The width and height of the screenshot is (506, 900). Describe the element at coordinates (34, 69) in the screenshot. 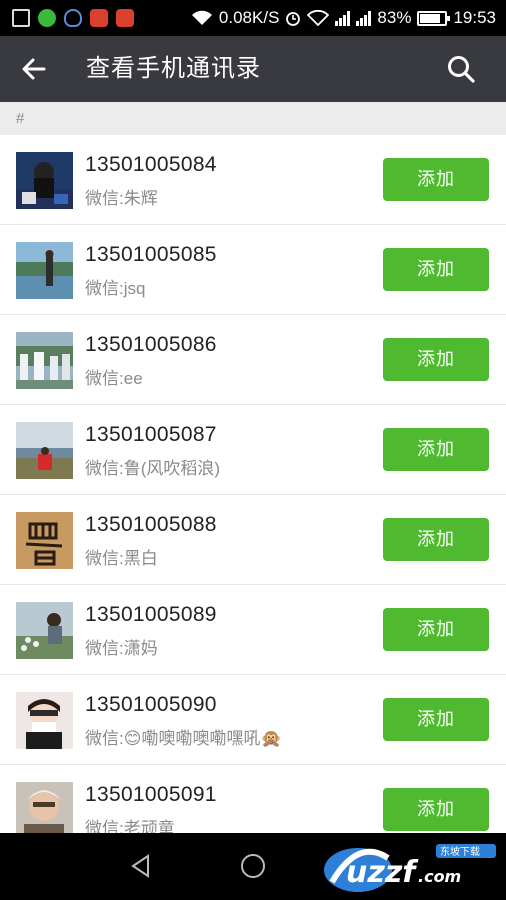

I see `arrow-left-icon` at that location.